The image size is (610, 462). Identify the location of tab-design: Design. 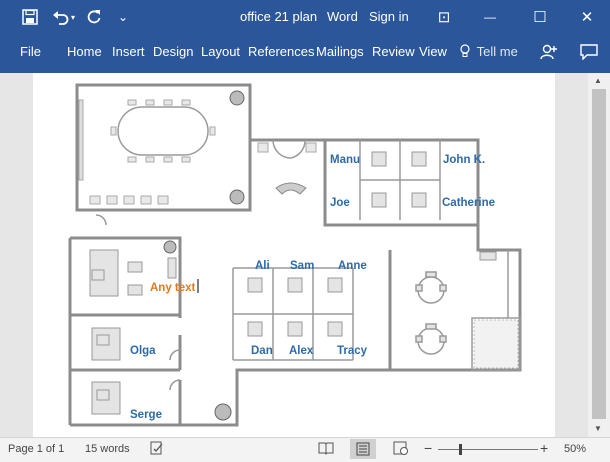
(173, 51).